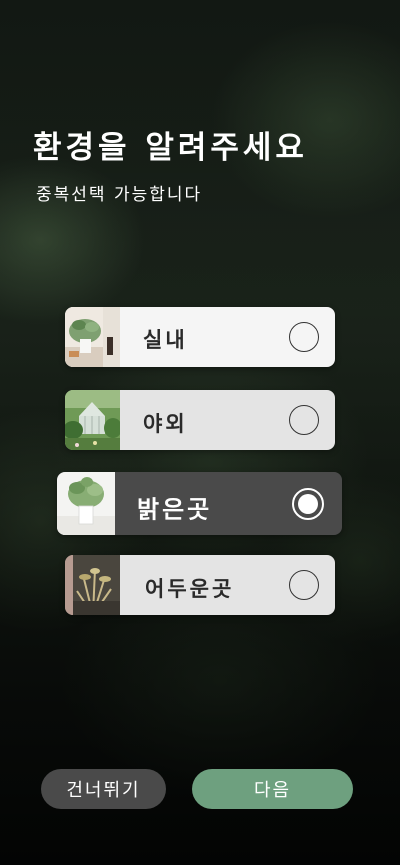 This screenshot has height=865, width=400. I want to click on option-label-indoor: 실내, so click(165, 340).